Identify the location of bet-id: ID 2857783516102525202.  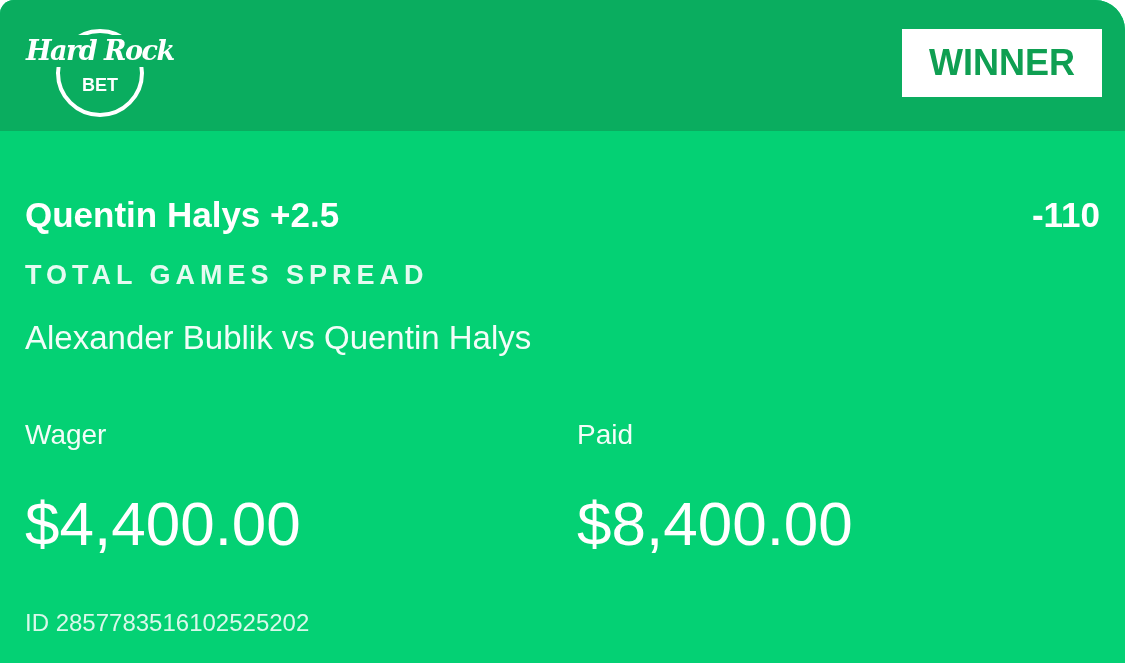
(167, 623).